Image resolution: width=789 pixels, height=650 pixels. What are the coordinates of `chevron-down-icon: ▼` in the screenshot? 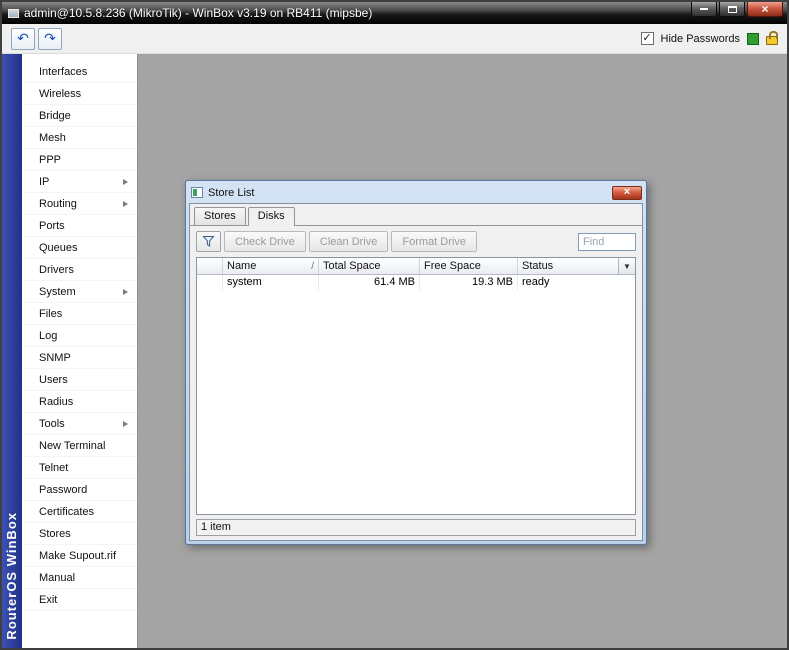 It's located at (627, 266).